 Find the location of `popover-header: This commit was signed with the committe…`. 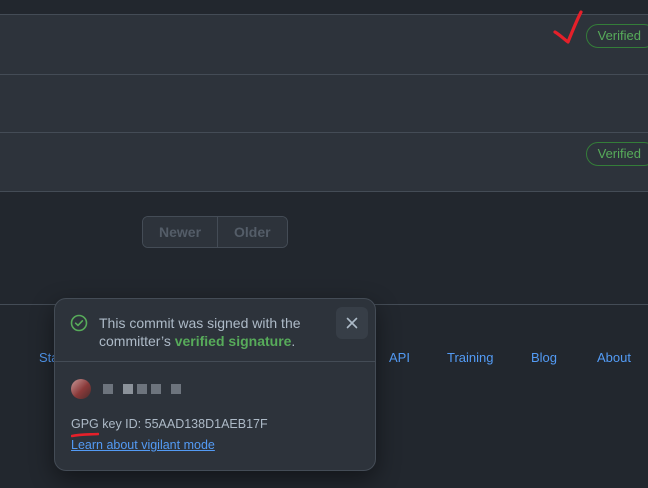

popover-header: This commit was signed with the committe… is located at coordinates (215, 330).